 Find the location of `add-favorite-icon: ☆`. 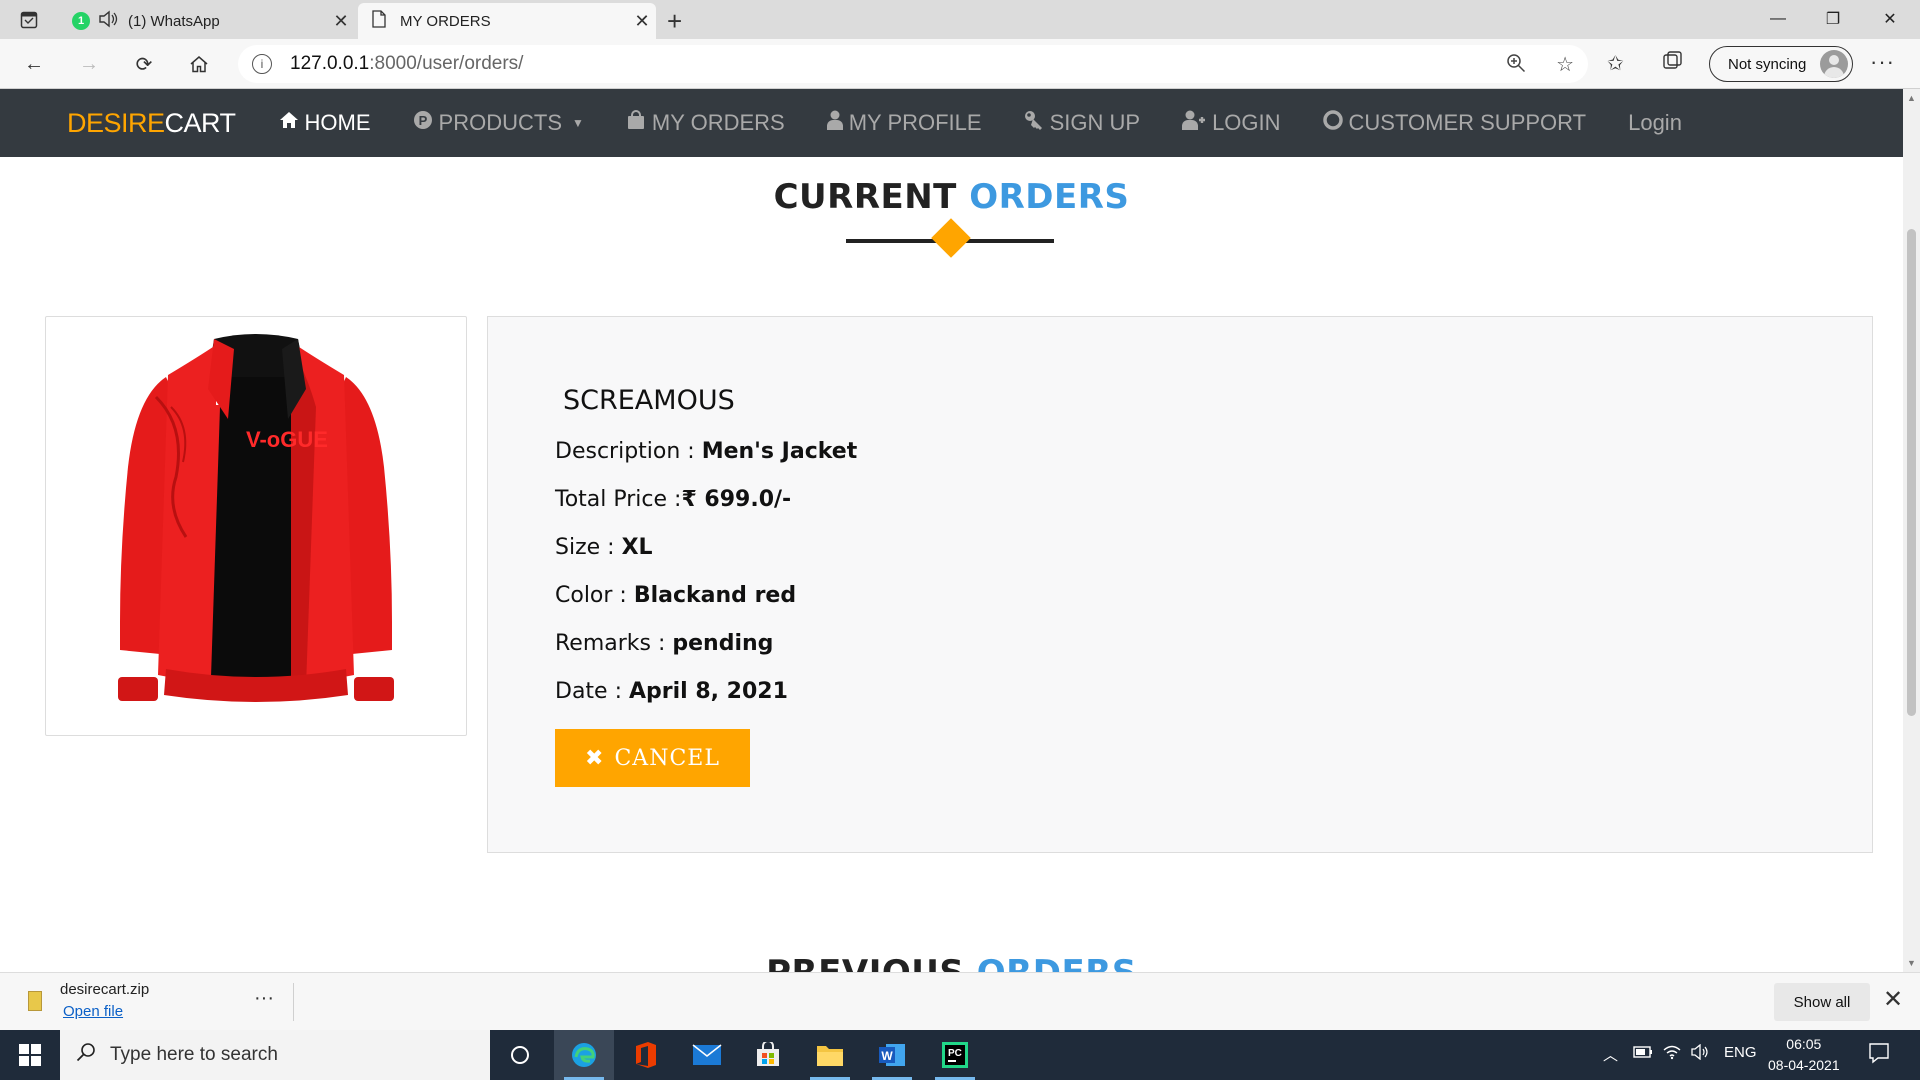

add-favorite-icon: ☆ is located at coordinates (1565, 64).